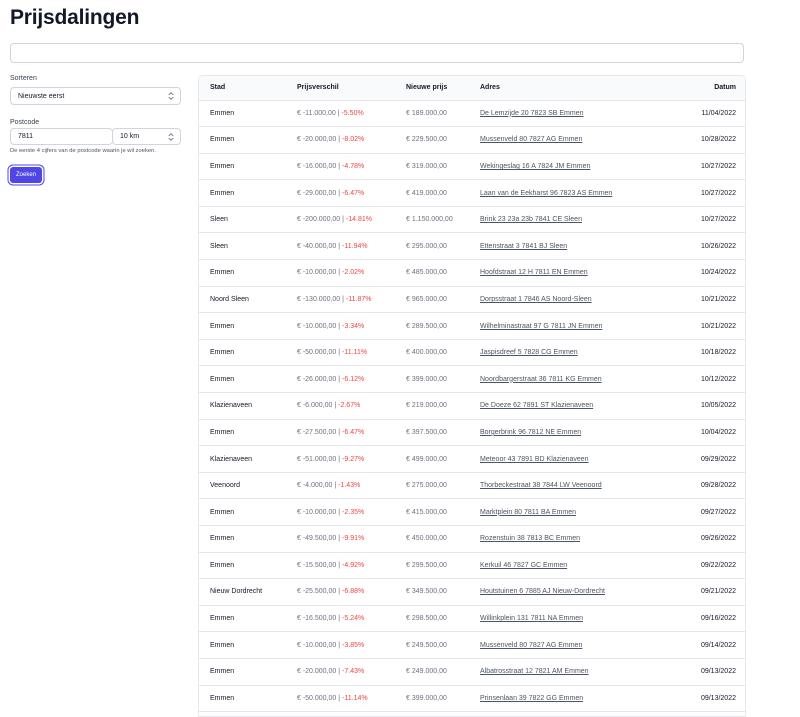 This screenshot has height=717, width=800. What do you see at coordinates (355, 353) in the screenshot?
I see `price-diff-percent: -11.11%` at bounding box center [355, 353].